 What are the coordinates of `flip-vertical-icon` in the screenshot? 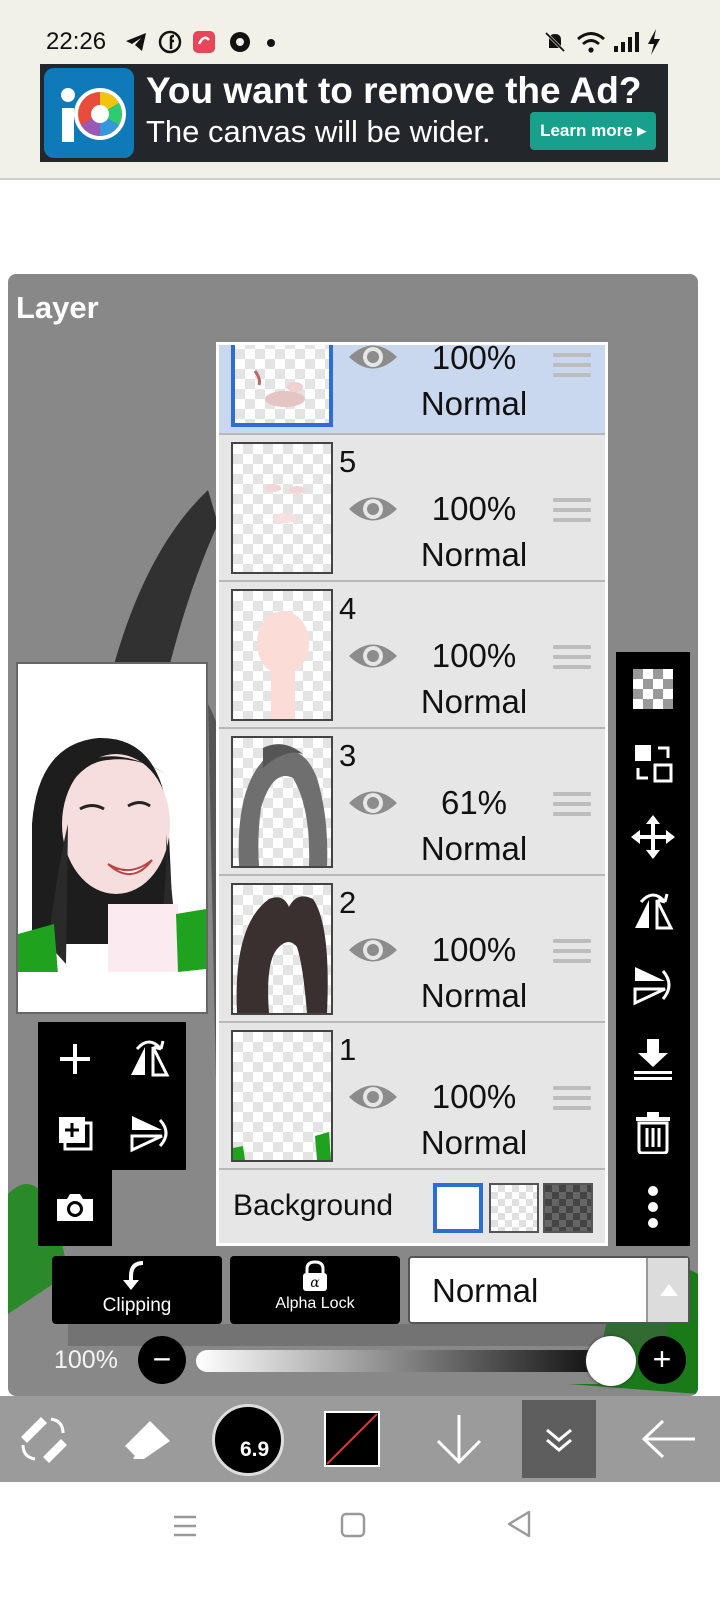 It's located at (149, 1134).